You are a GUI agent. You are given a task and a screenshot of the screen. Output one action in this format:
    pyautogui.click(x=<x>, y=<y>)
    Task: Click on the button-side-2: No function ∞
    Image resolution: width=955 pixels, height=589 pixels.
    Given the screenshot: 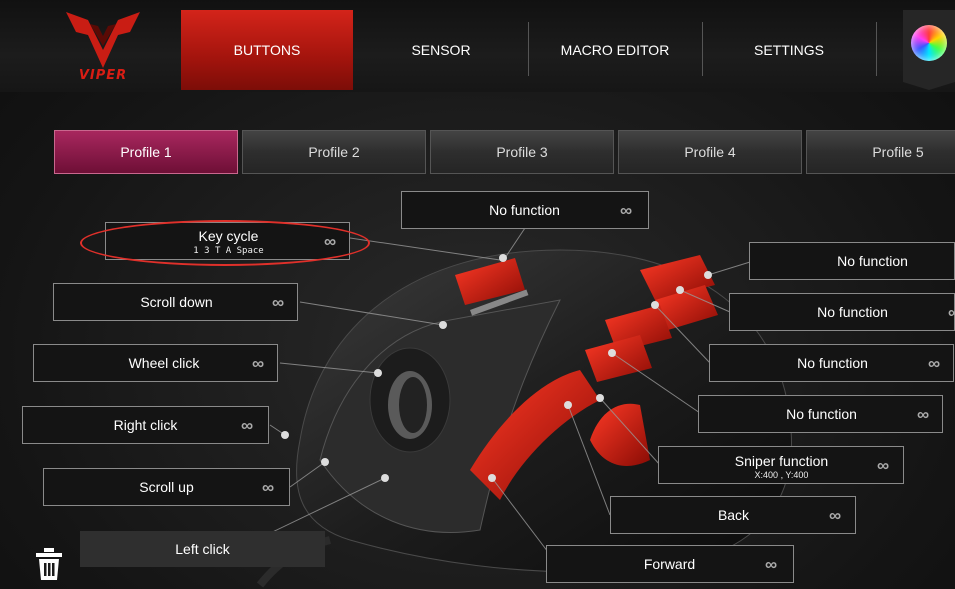 What is the action you would take?
    pyautogui.click(x=842, y=312)
    